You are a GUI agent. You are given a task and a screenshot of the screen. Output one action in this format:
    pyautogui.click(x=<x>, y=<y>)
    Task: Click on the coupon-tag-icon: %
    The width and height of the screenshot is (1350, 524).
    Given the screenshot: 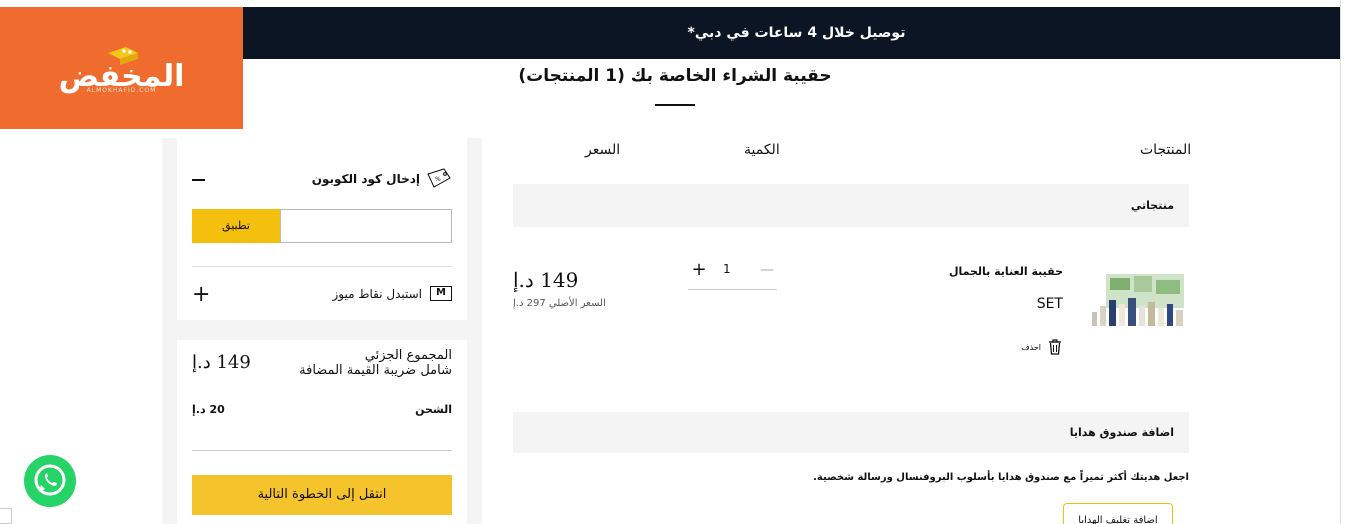 What is the action you would take?
    pyautogui.click(x=439, y=178)
    